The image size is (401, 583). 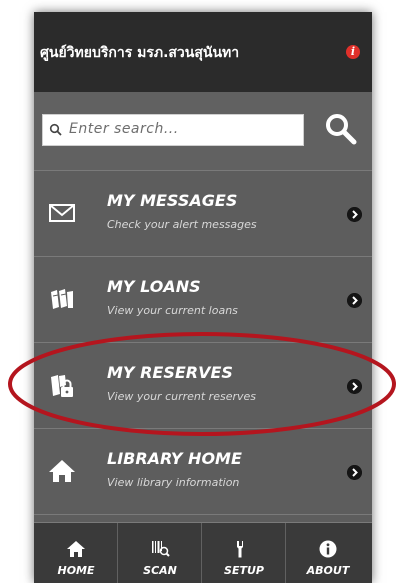 I want to click on tab-home: HOME, so click(x=76, y=553).